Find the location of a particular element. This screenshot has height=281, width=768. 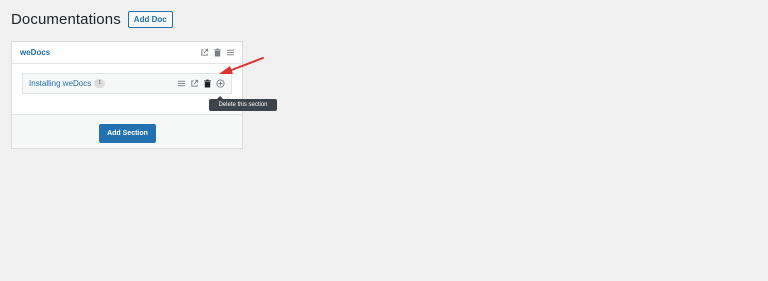

article-count-badge: 1 is located at coordinates (100, 83).